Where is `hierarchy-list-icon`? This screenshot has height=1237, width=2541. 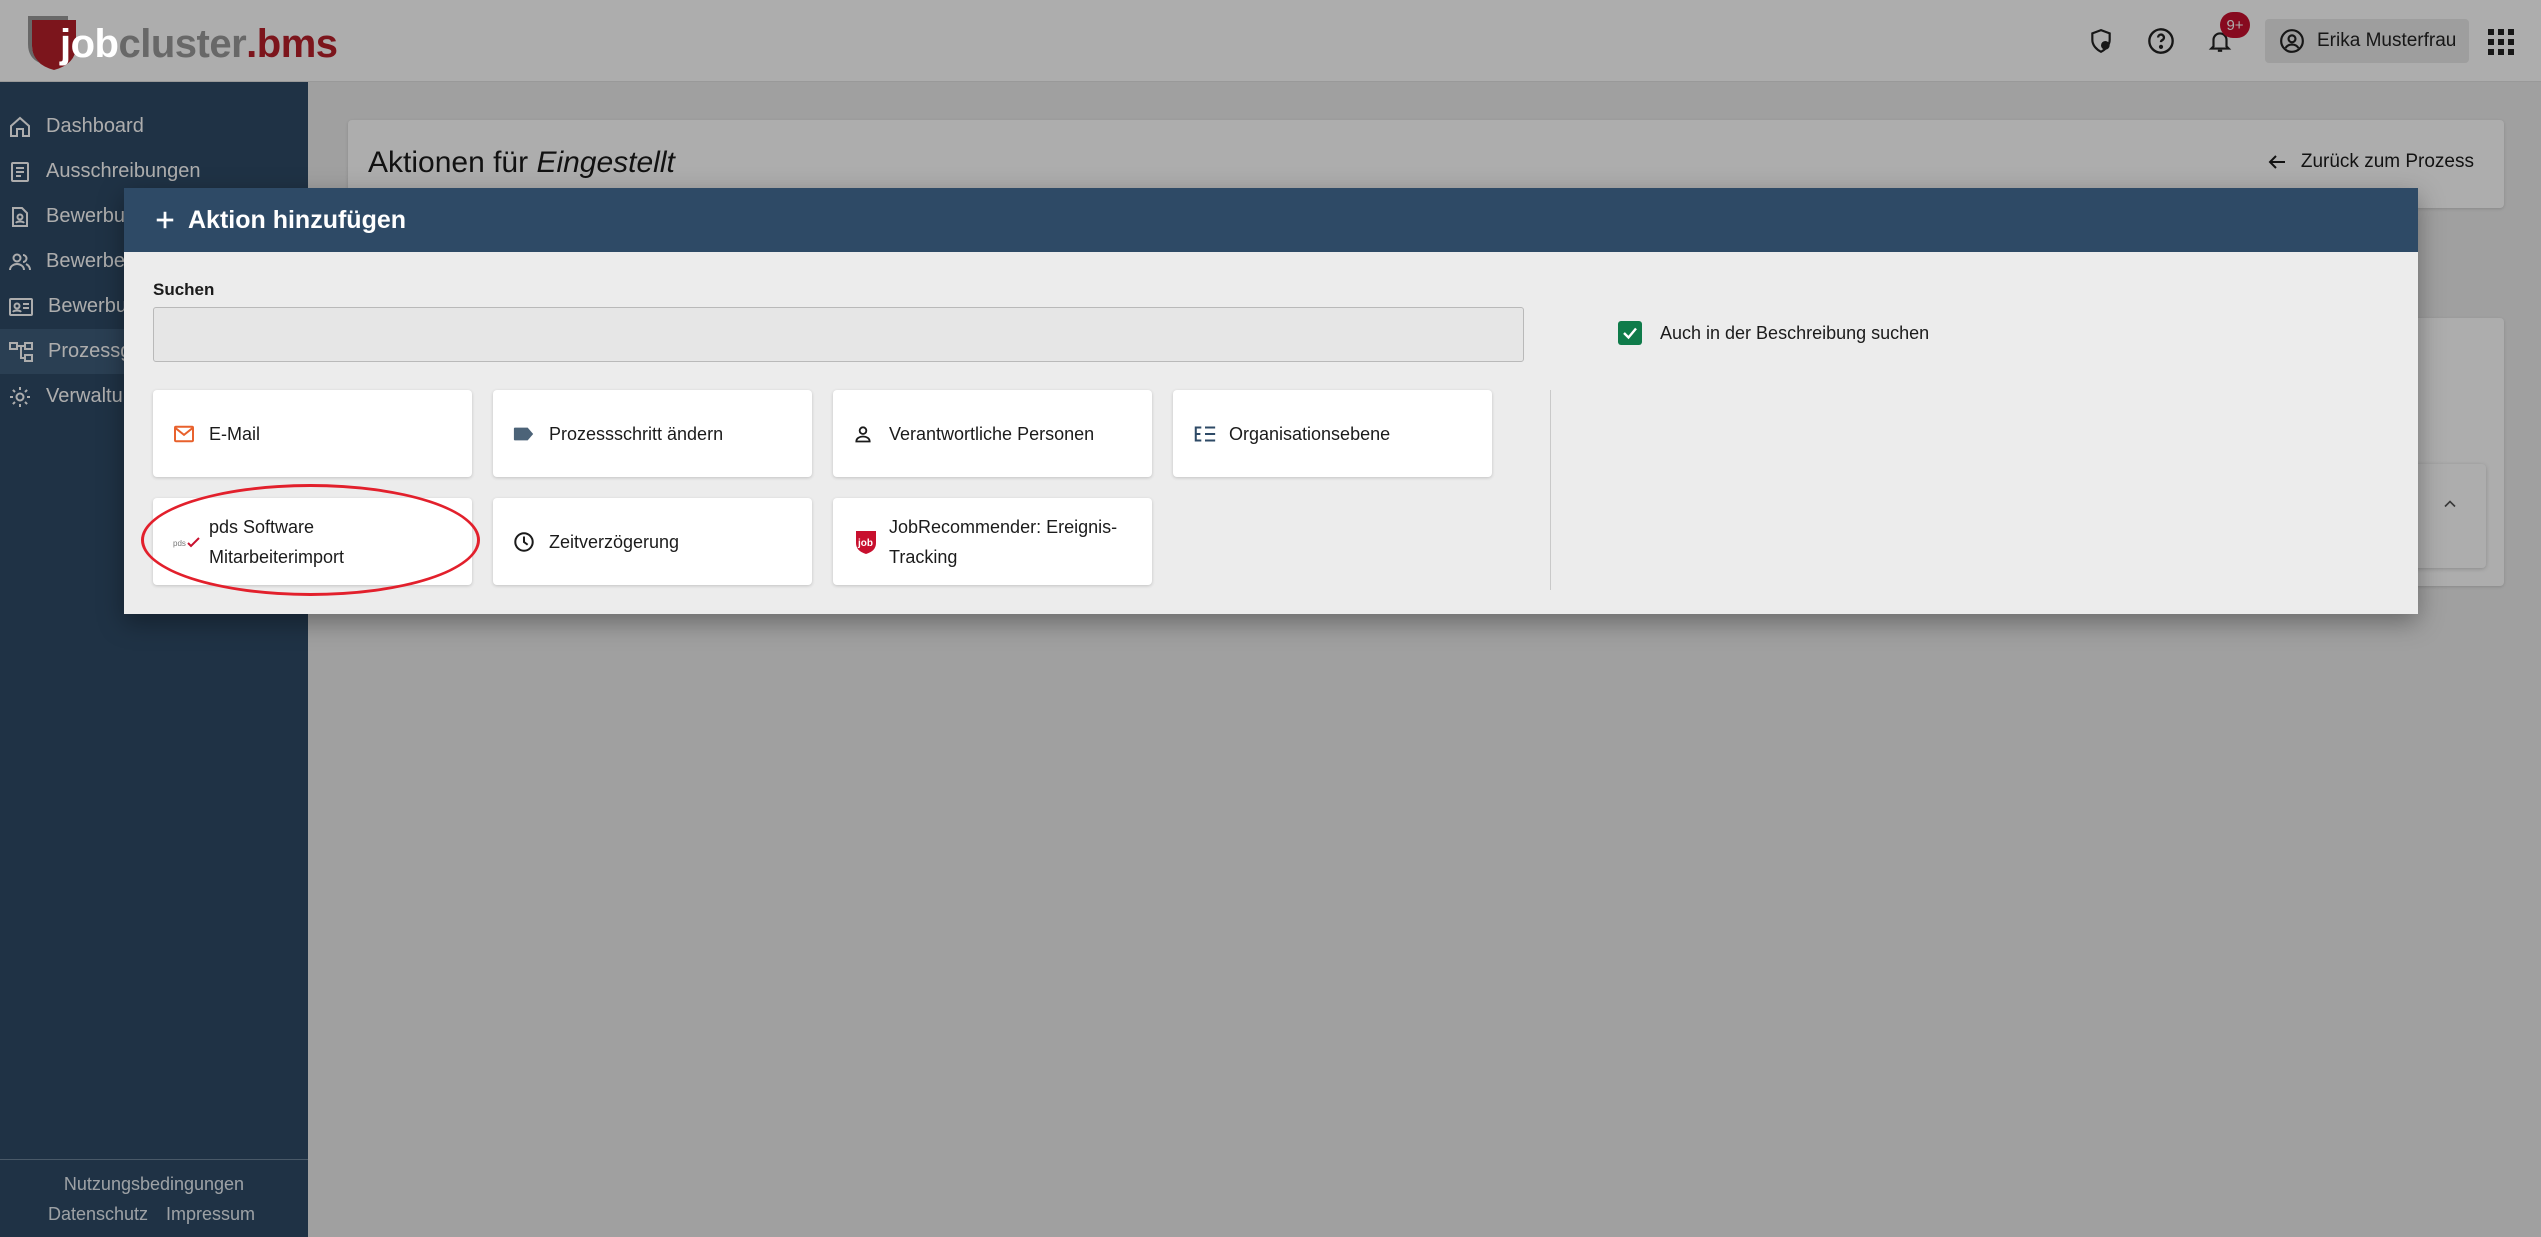 hierarchy-list-icon is located at coordinates (1208, 434).